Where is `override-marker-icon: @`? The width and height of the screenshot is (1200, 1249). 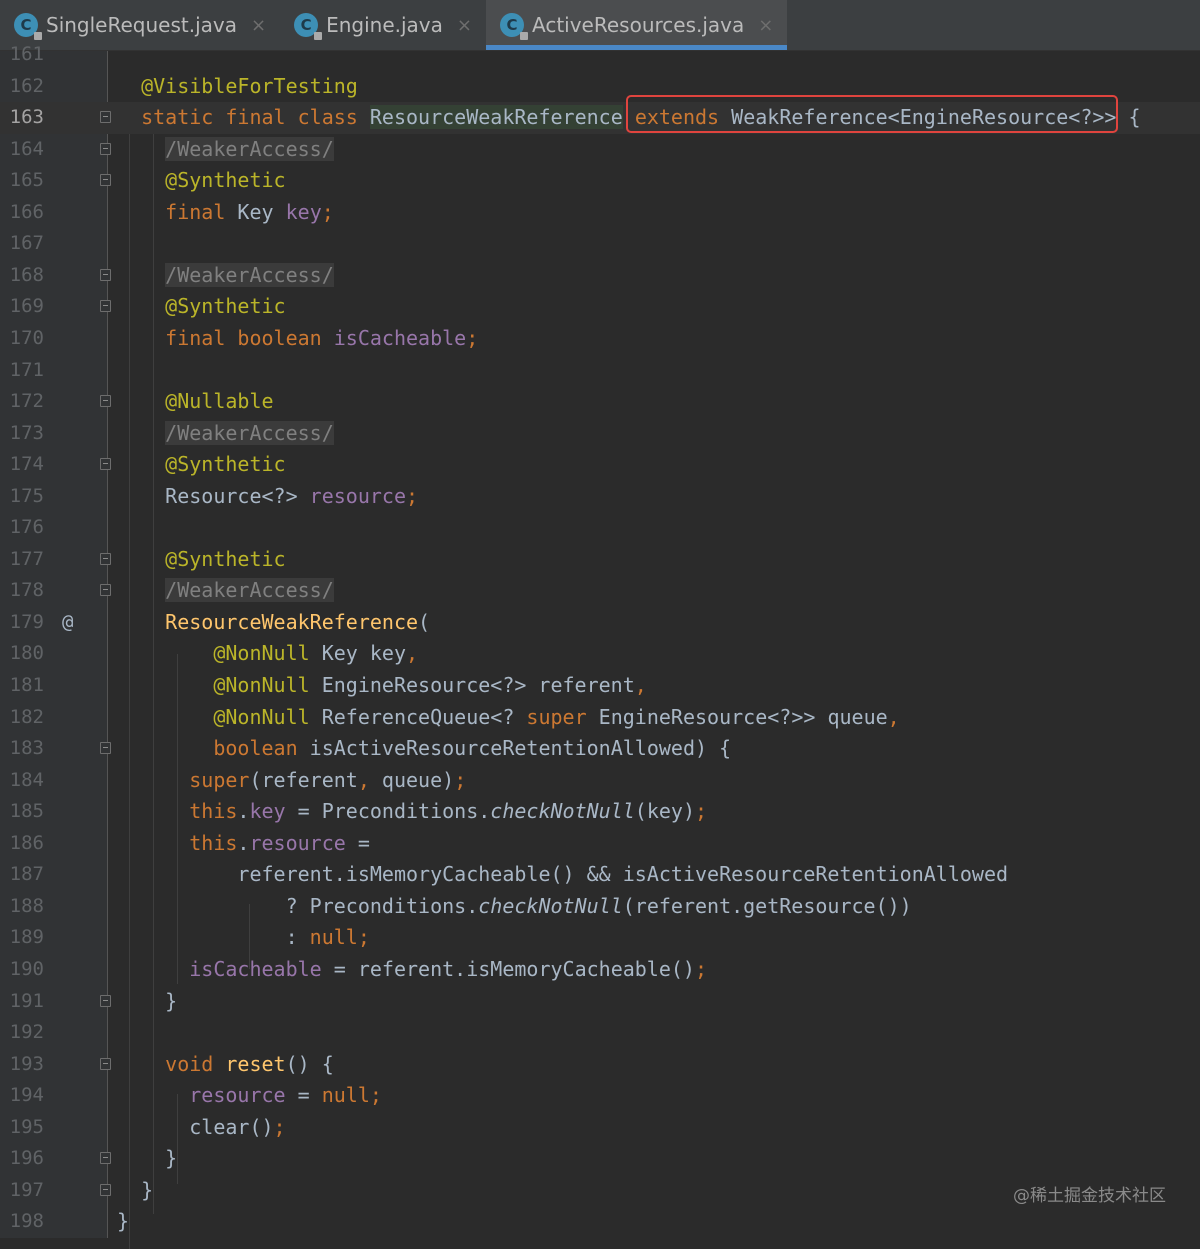 override-marker-icon: @ is located at coordinates (67, 623).